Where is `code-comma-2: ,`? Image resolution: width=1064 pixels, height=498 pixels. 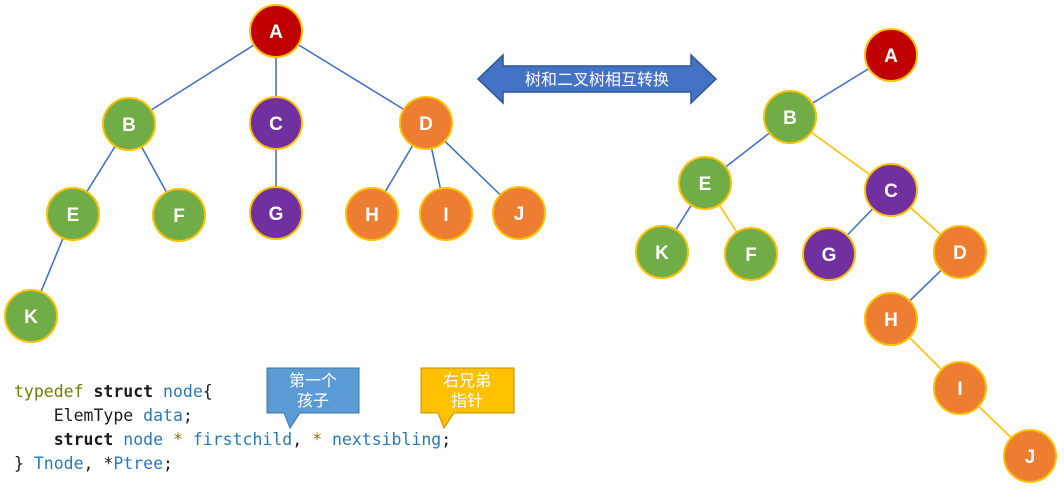
code-comma-2: , is located at coordinates (88, 463).